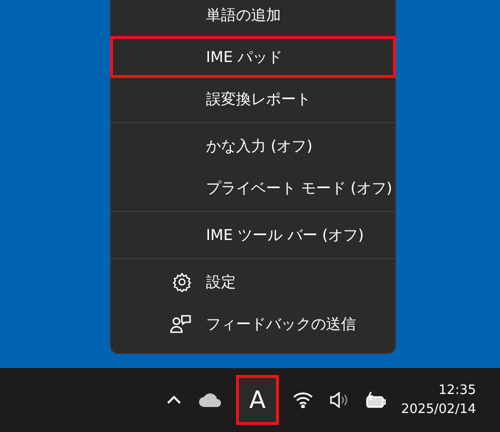 The width and height of the screenshot is (500, 432). Describe the element at coordinates (253, 18) in the screenshot. I see `menu-item: 単語の追加` at that location.